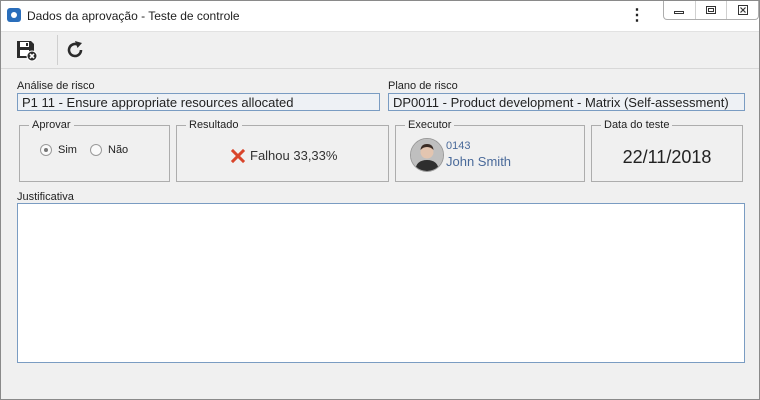 This screenshot has height=400, width=760. Describe the element at coordinates (57, 50) in the screenshot. I see `toolbar-separator` at that location.